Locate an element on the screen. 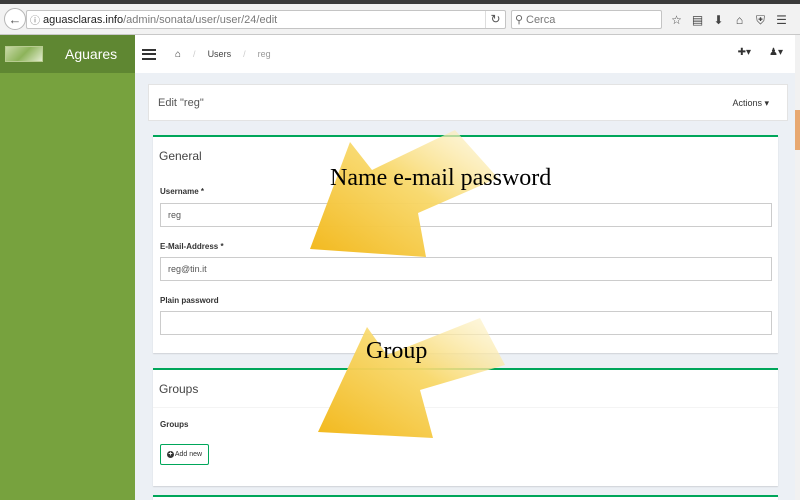 The image size is (800, 500). plus-circle-icon: + is located at coordinates (170, 454).